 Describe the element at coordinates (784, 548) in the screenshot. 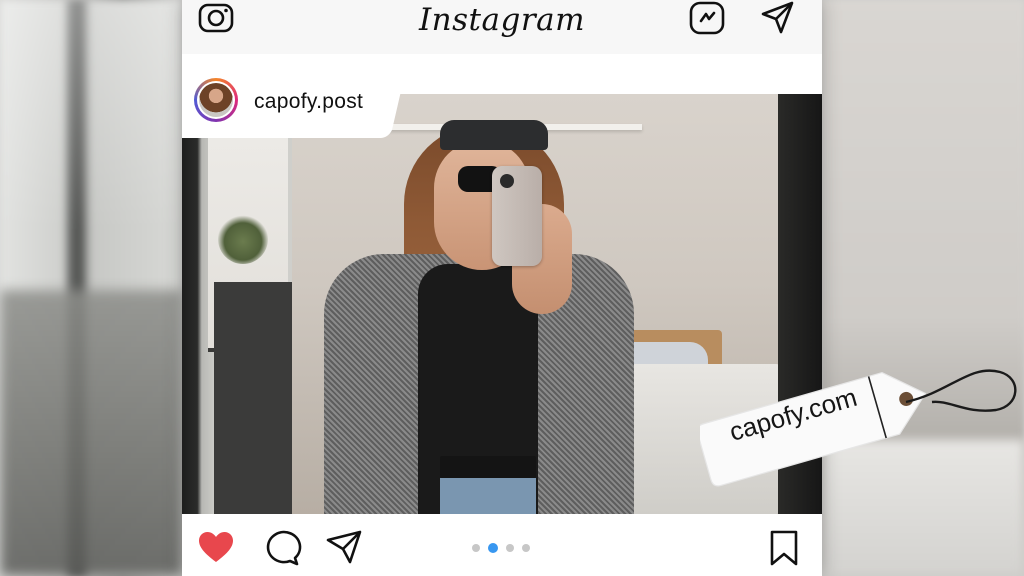

I see `bookmark-icon` at that location.